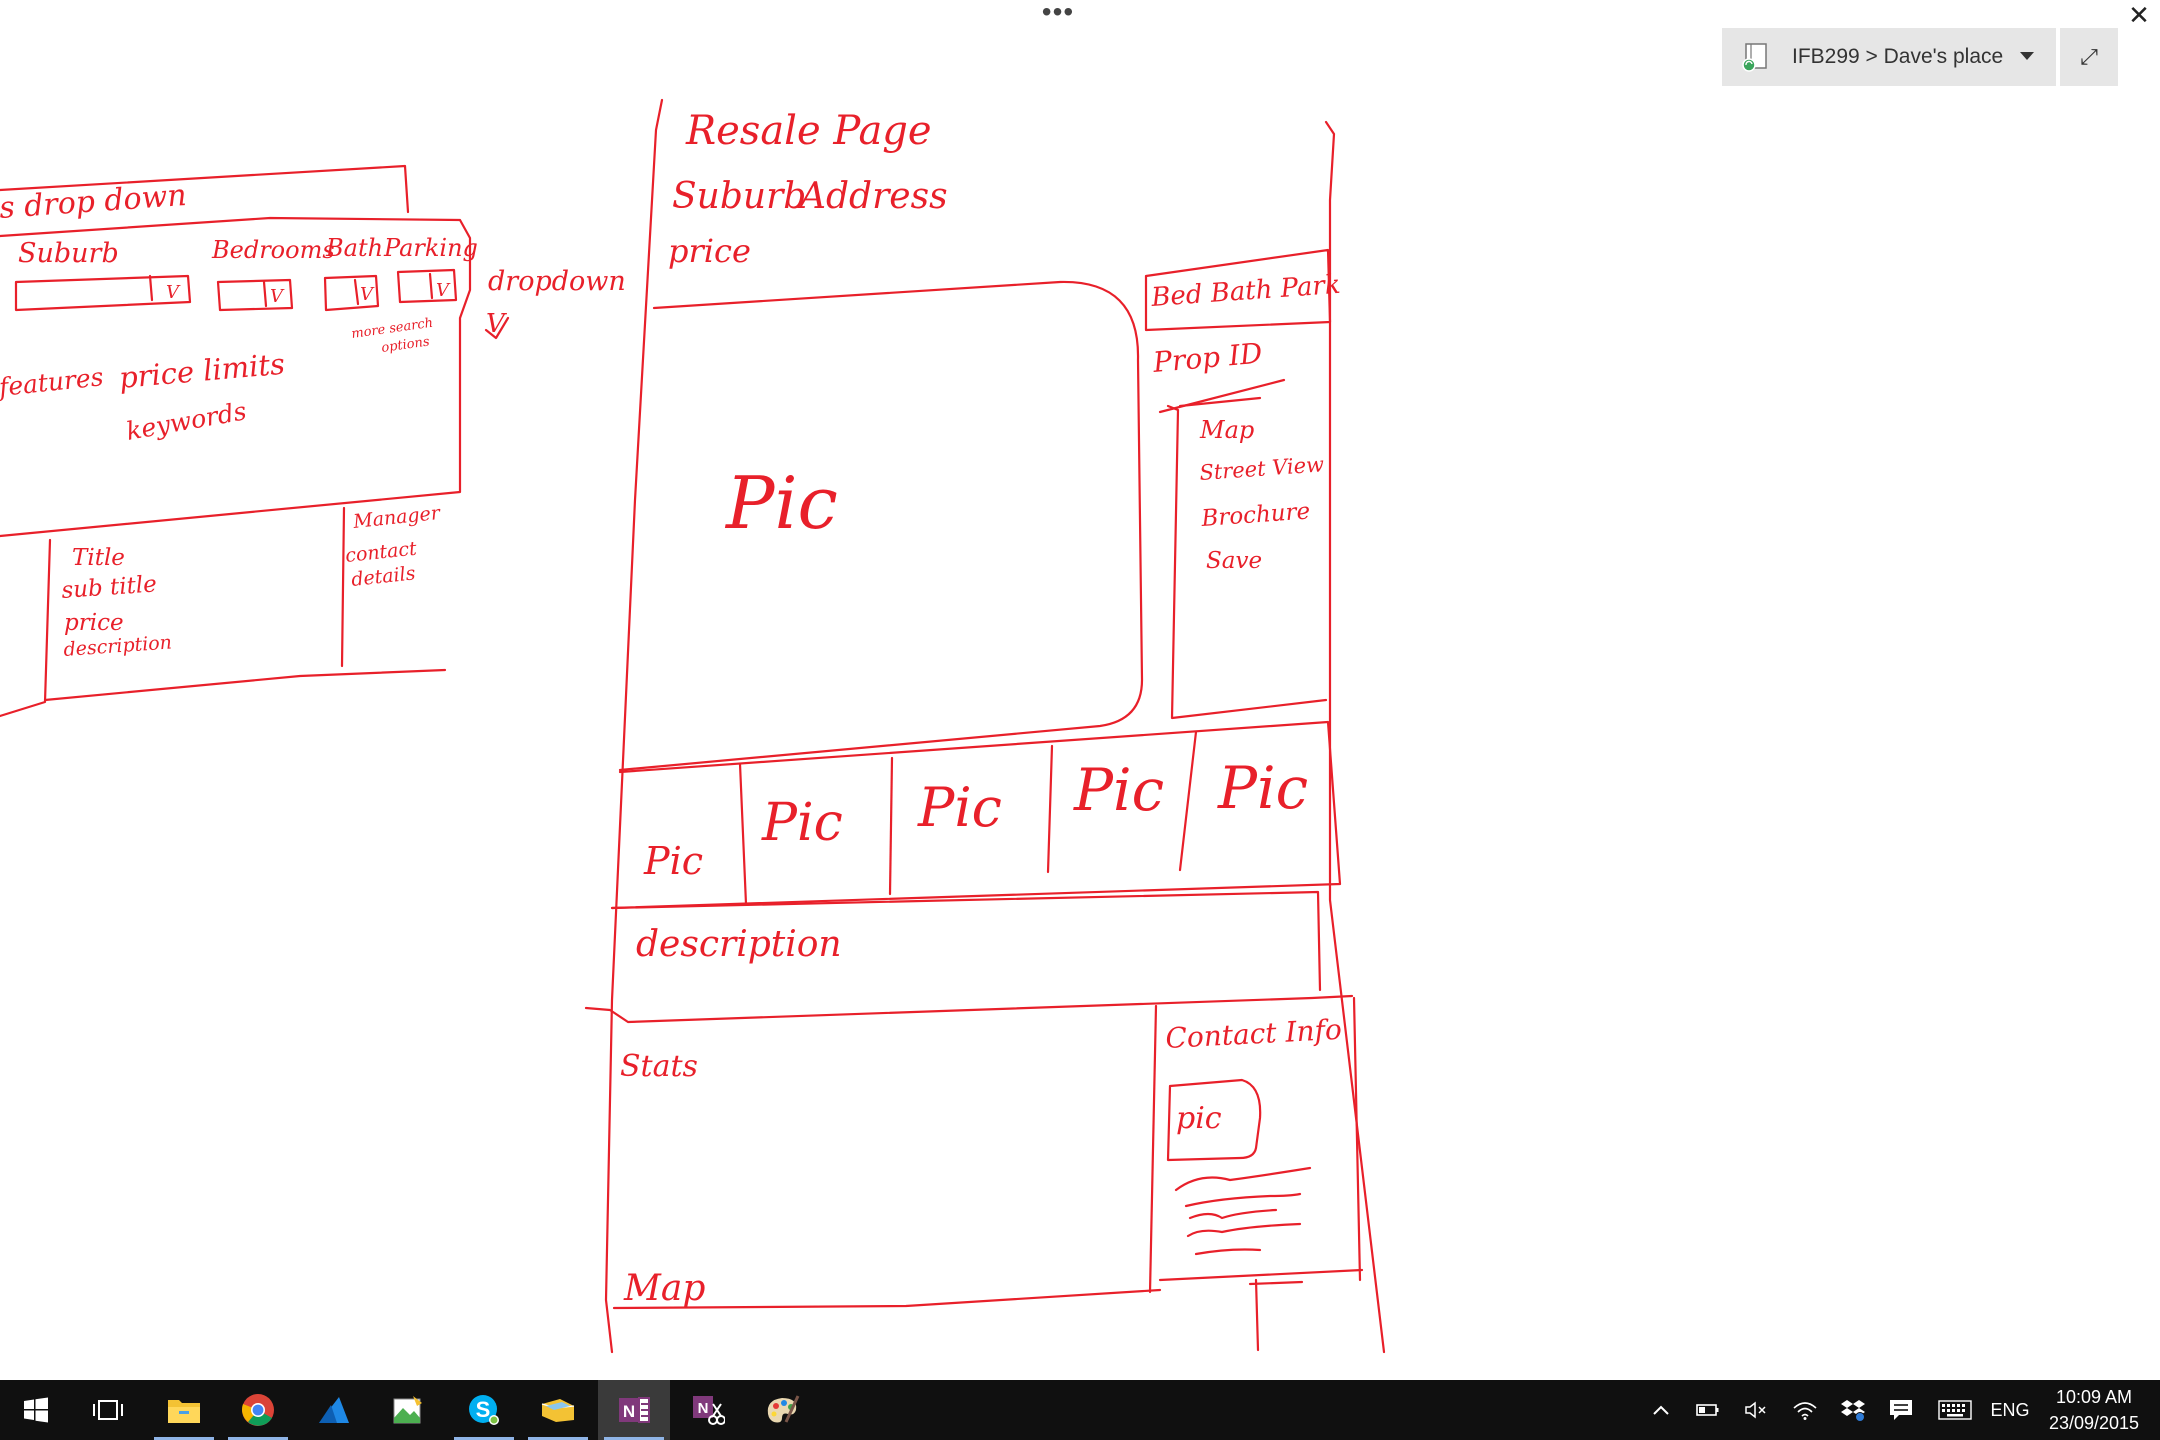 The height and width of the screenshot is (1440, 2160). I want to click on more-options-label: options, so click(405, 345).